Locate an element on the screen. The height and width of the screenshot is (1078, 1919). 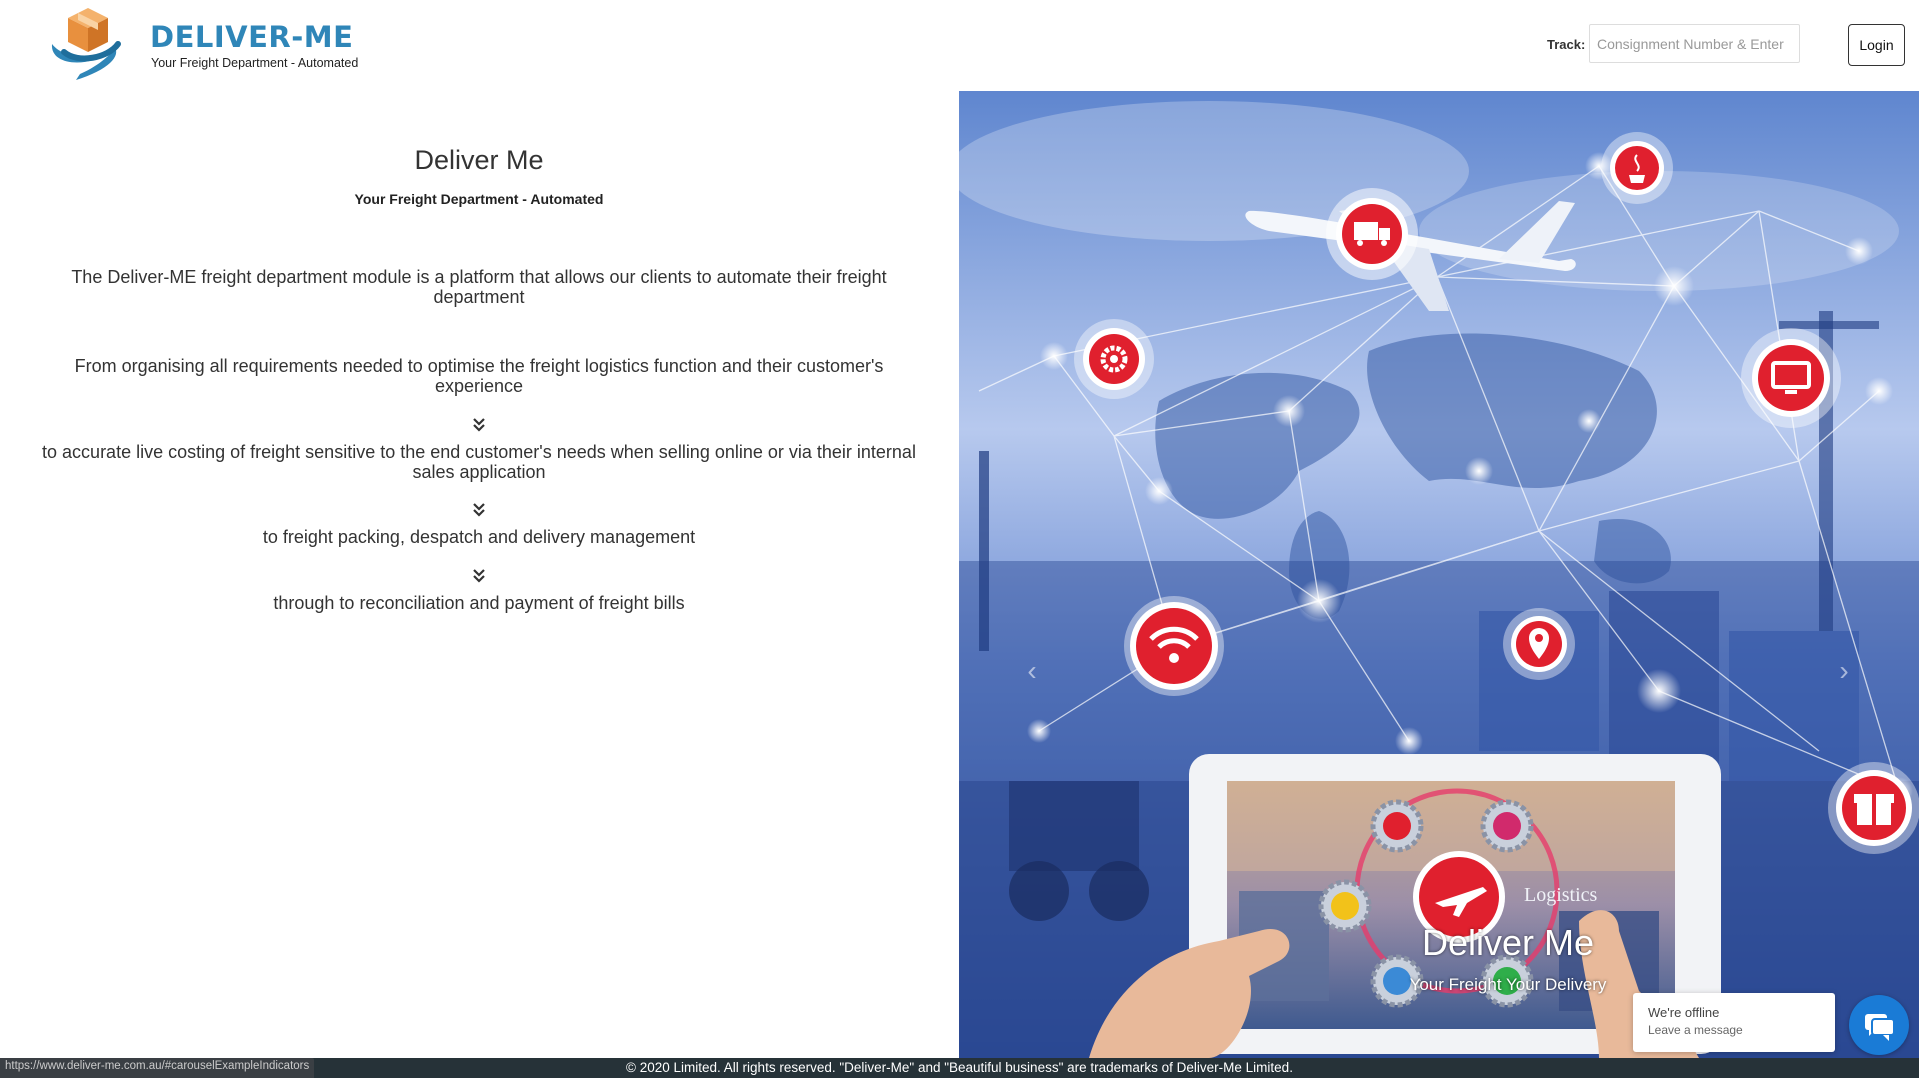
box-delivery-icon is located at coordinates (86, 44).